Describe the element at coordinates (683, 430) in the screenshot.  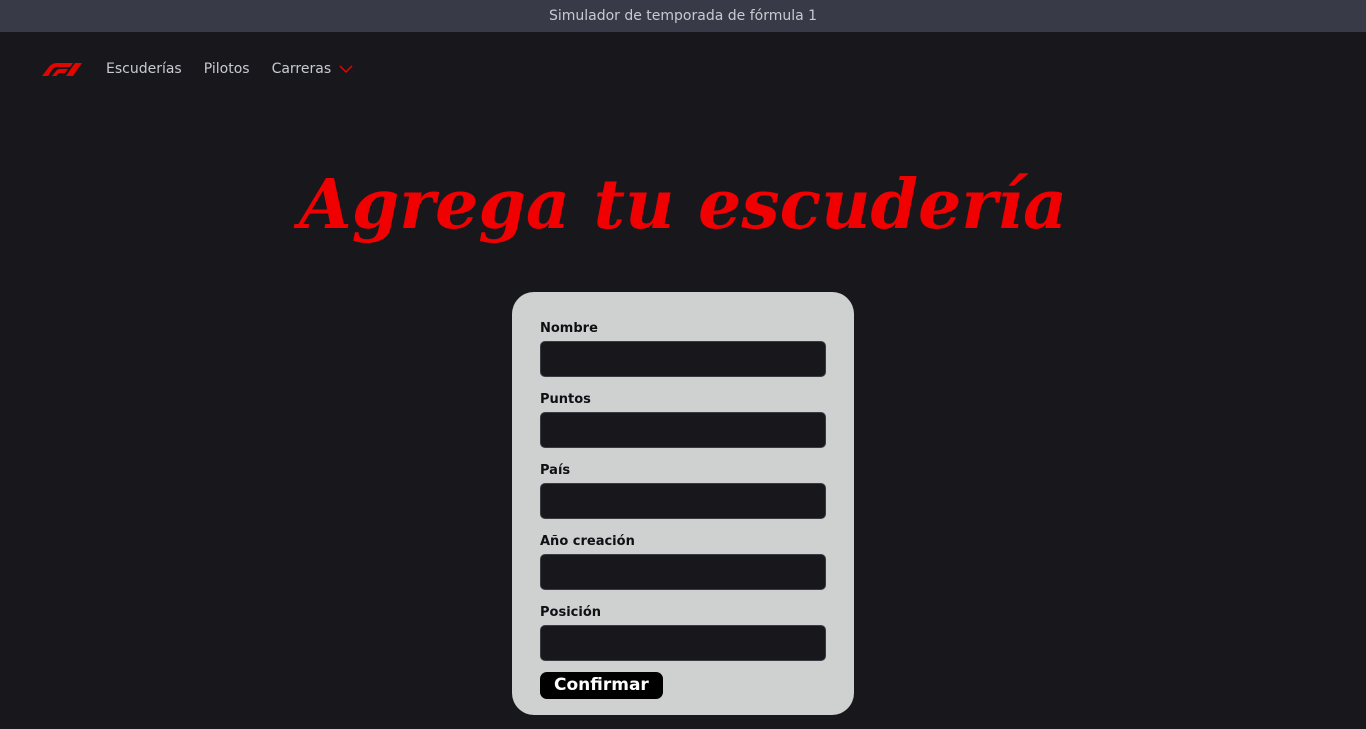
I see `puntos-input` at that location.